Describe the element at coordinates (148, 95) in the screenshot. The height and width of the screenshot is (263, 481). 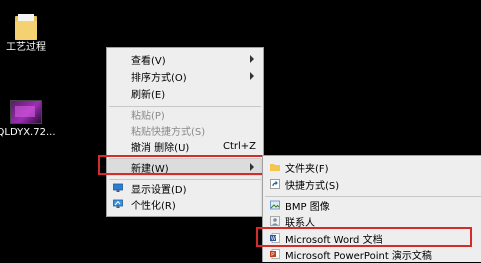
I see `menu-item-label: 刷新(E)` at that location.